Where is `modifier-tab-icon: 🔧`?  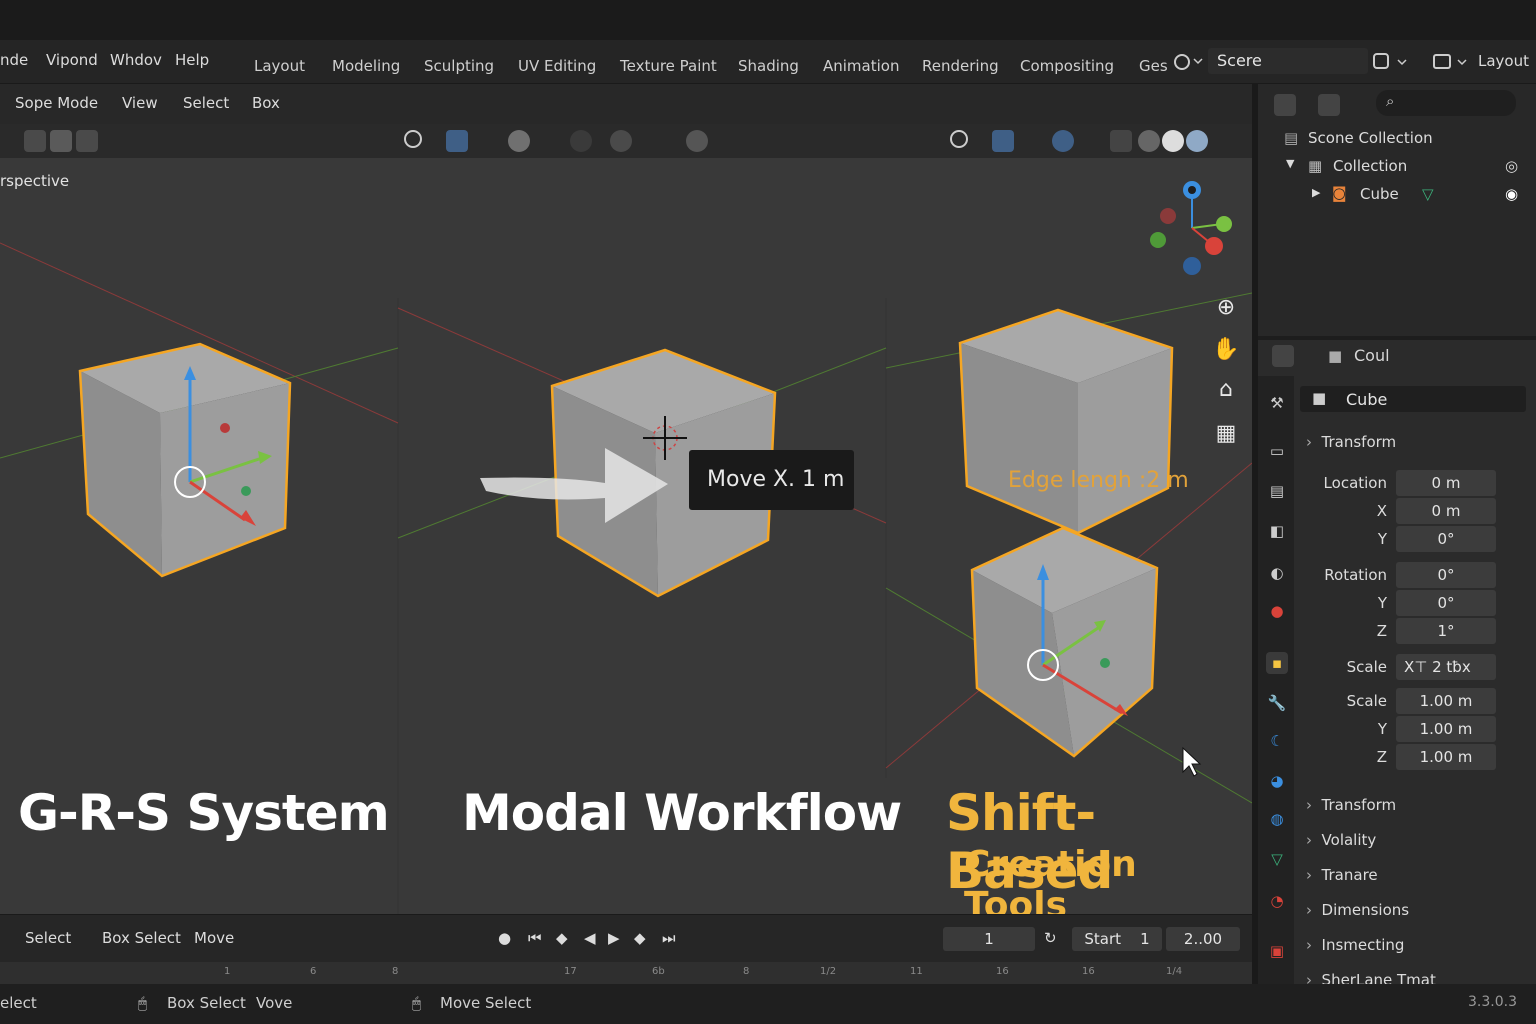
modifier-tab-icon: 🔧 is located at coordinates (1277, 703).